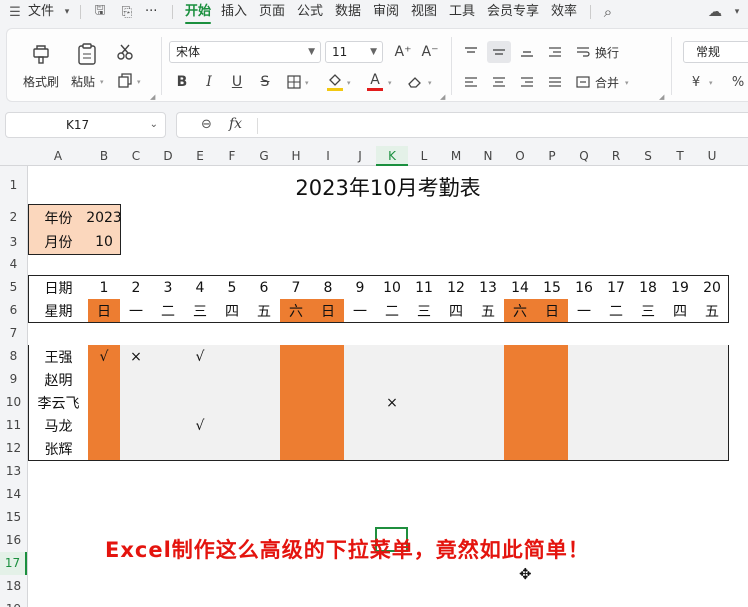  I want to click on italic-button: I, so click(209, 82).